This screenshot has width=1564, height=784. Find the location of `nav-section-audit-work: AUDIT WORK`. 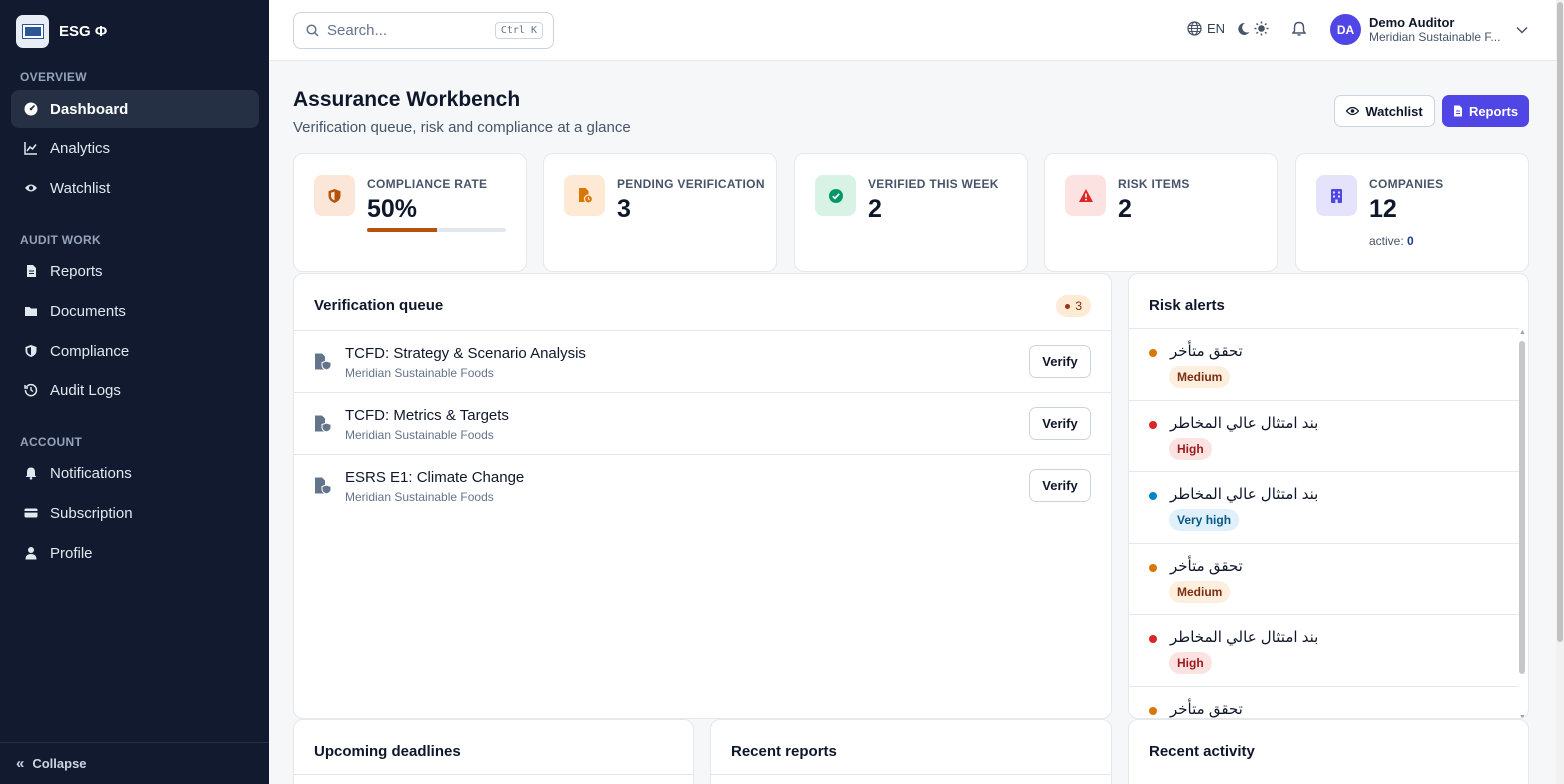

nav-section-audit-work: AUDIT WORK is located at coordinates (60, 240).